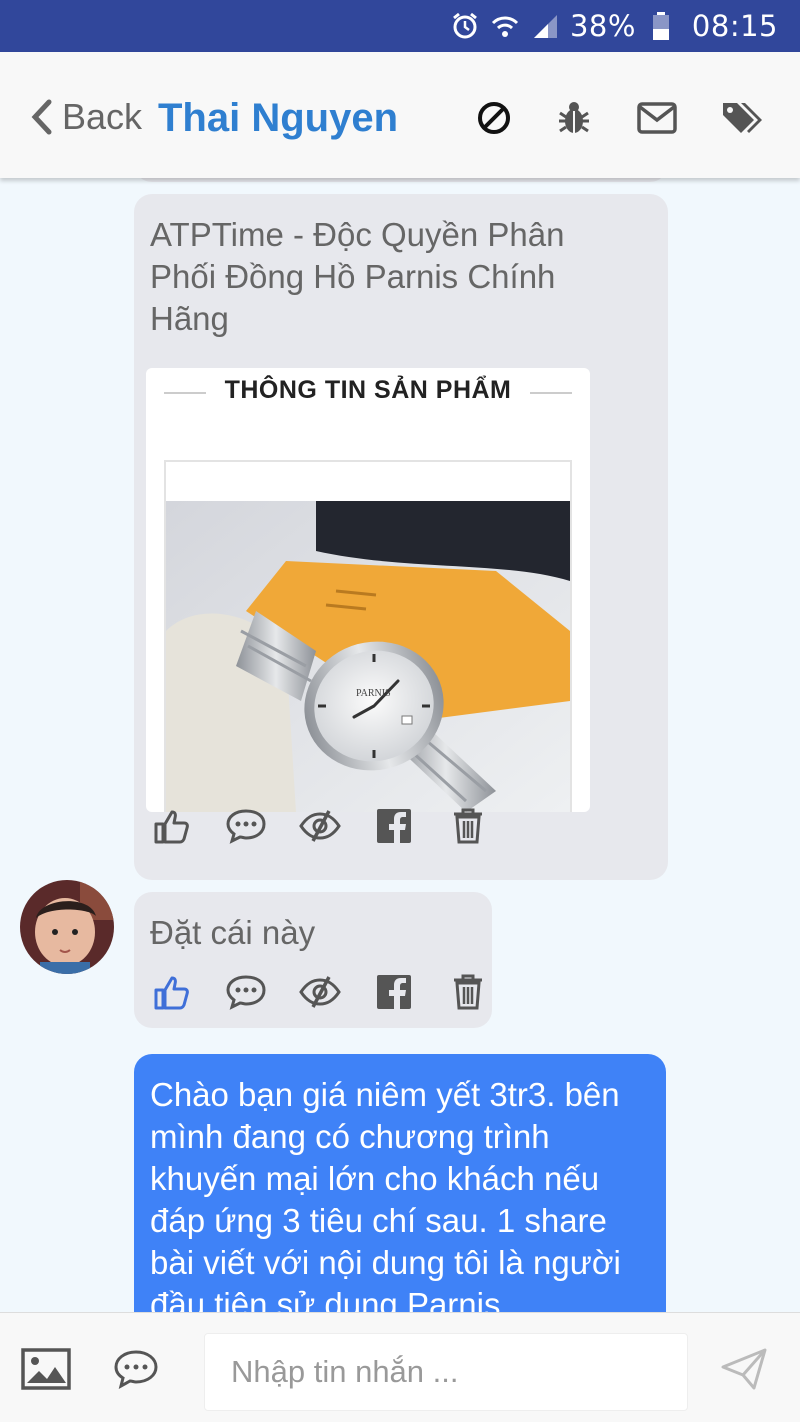 This screenshot has height=1422, width=800. What do you see at coordinates (505, 26) in the screenshot?
I see `wifi-icon` at bounding box center [505, 26].